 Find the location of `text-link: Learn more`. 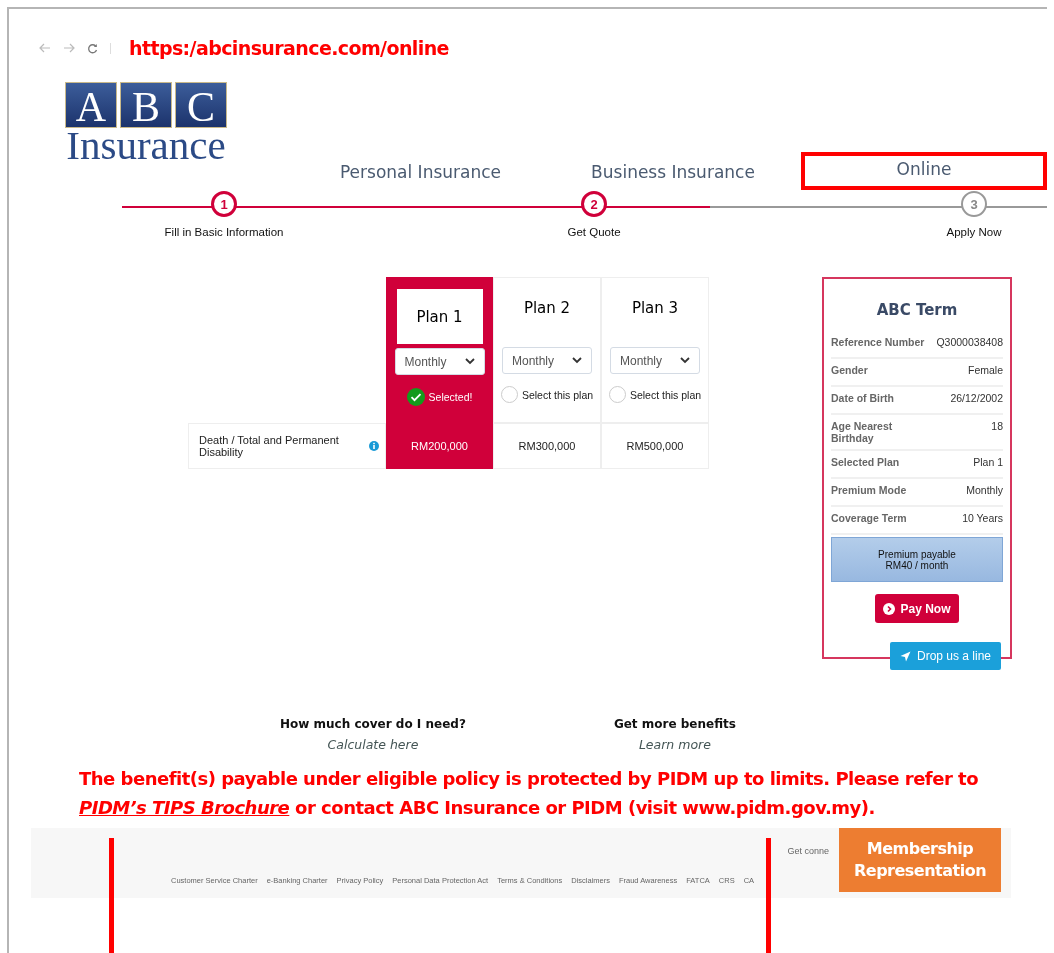

text-link: Learn more is located at coordinates (674, 744).